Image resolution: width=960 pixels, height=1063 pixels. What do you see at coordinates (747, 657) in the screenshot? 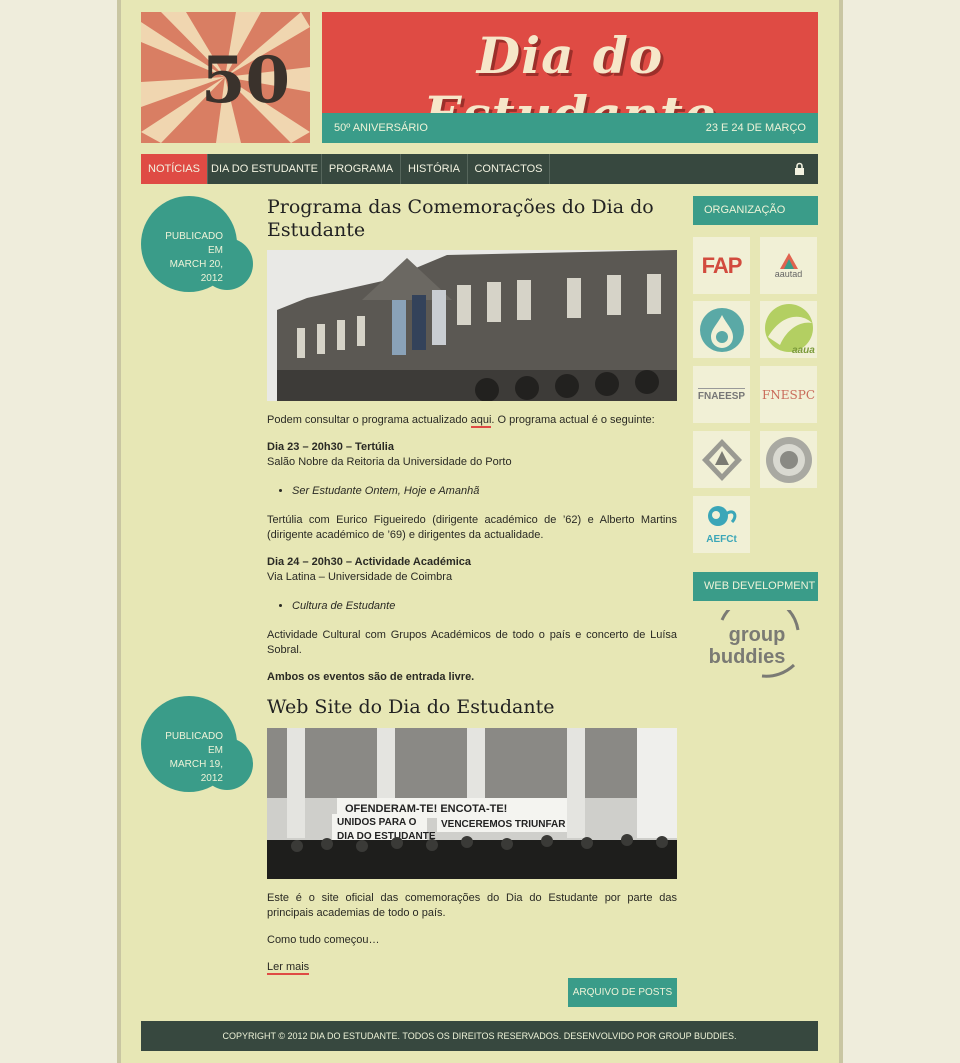
I see `dev-line2: buddies` at bounding box center [747, 657].